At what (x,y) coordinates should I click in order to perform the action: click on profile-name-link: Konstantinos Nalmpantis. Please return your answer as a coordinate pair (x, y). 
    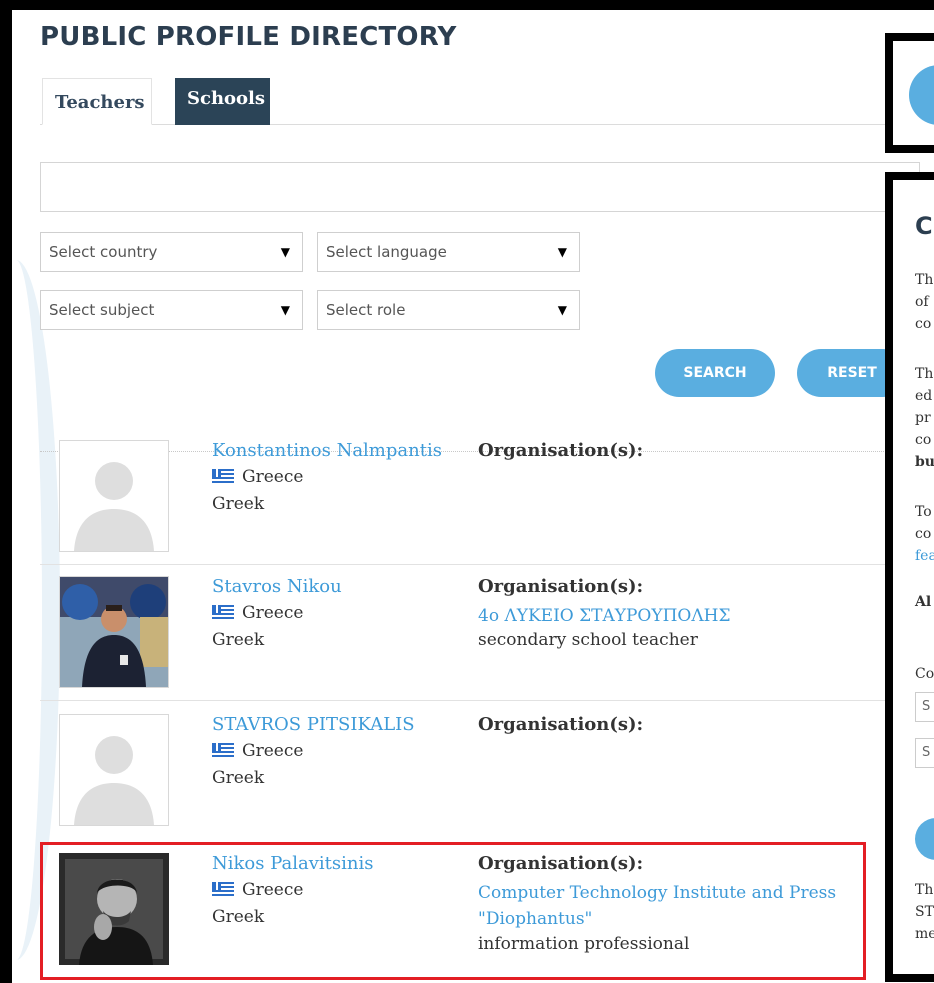
    Looking at the image, I should click on (327, 450).